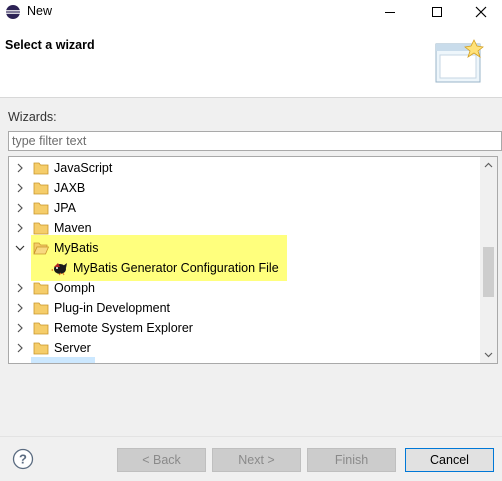 This screenshot has height=481, width=502. I want to click on tree-item-maven: Maven, so click(244, 228).